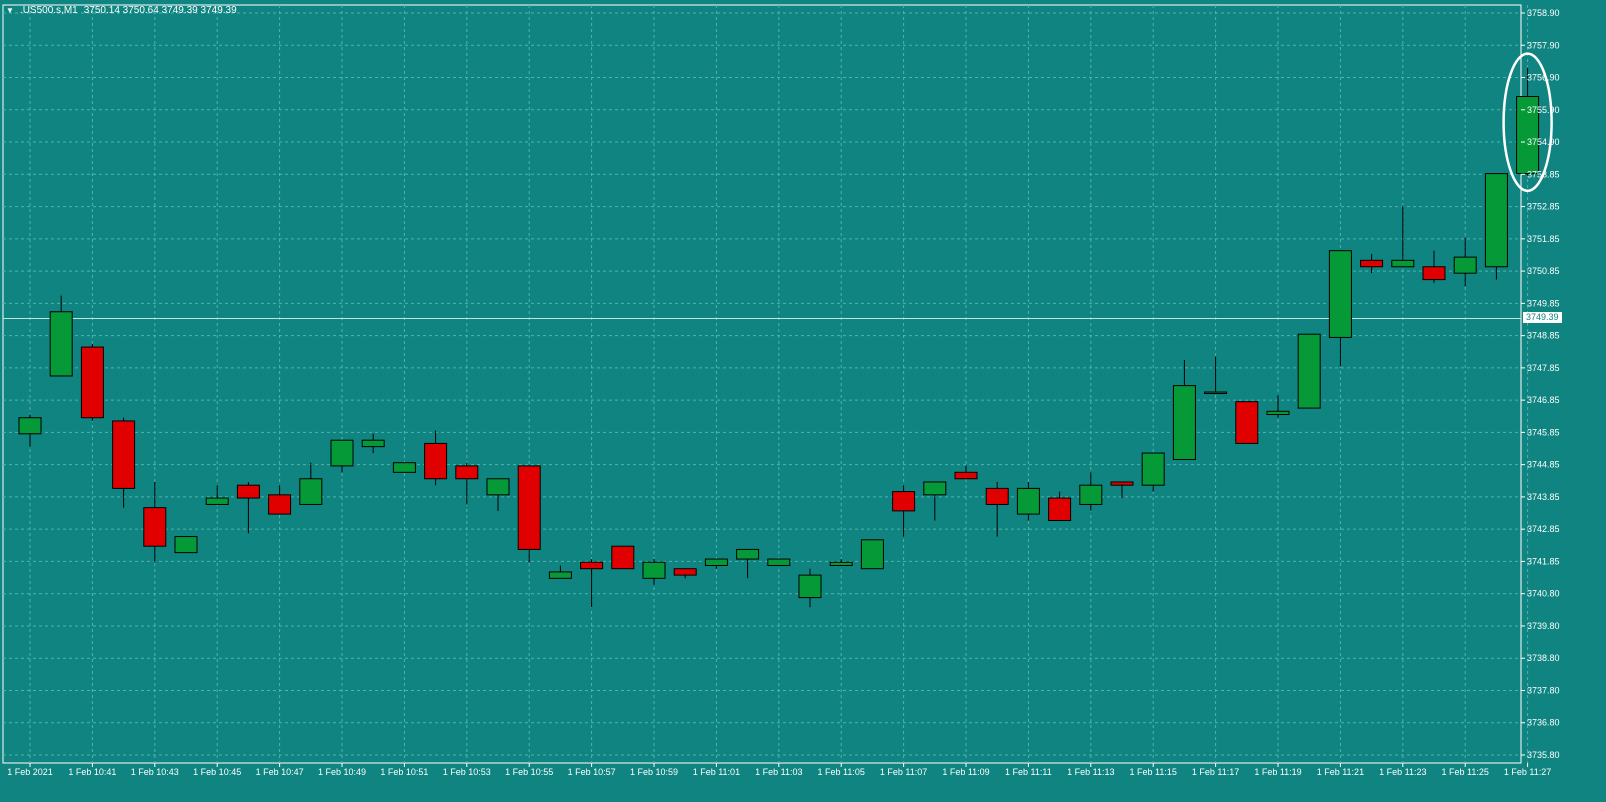 This screenshot has width=1606, height=802. I want to click on y-tick-label: 3739.80, so click(1543, 626).